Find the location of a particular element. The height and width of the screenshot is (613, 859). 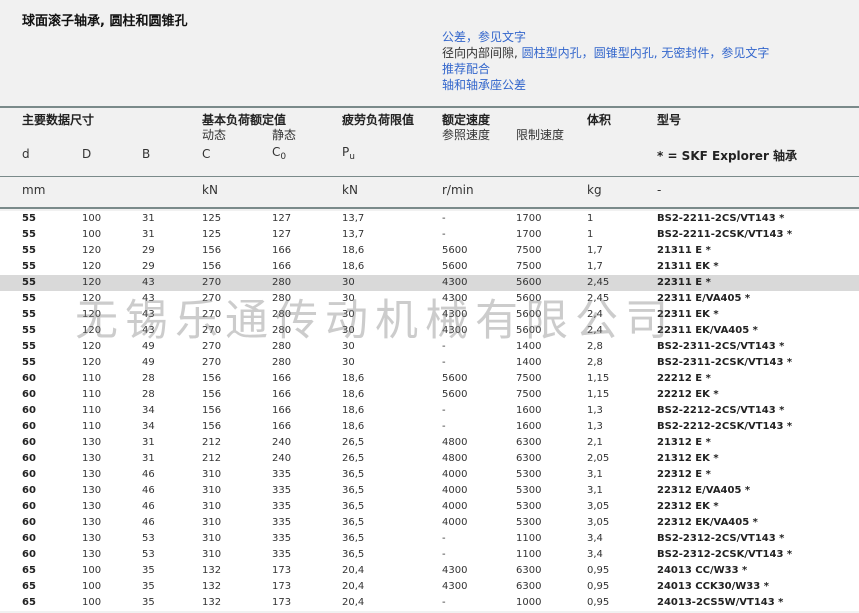

symbol-D: D is located at coordinates (87, 154).